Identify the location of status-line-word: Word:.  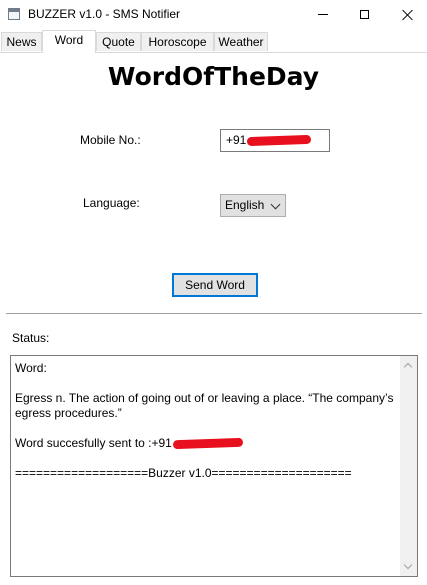
(31, 368).